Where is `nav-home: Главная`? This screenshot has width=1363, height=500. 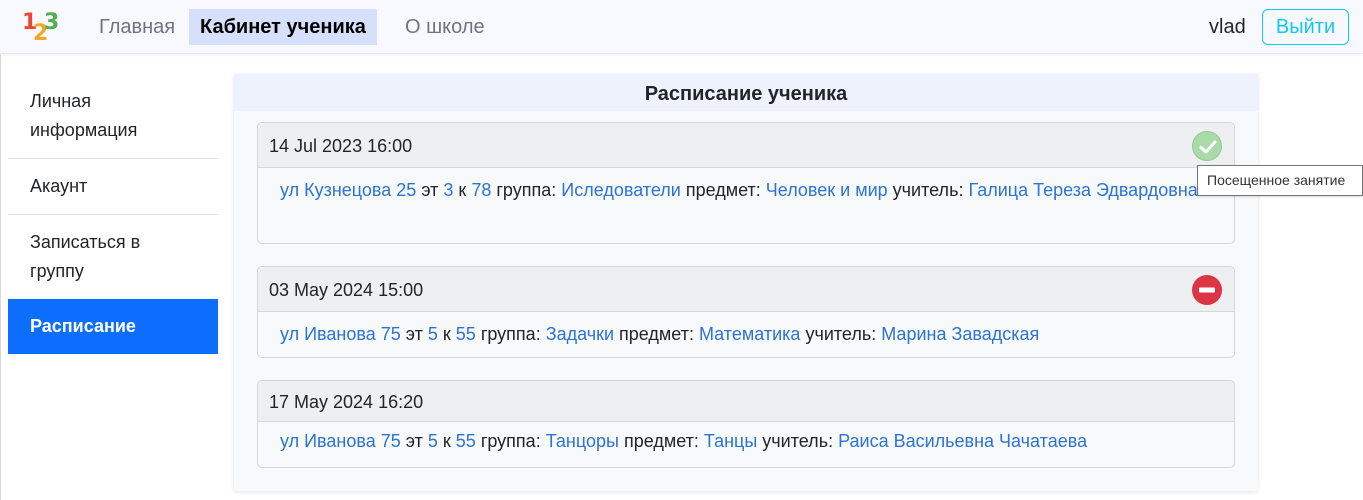 nav-home: Главная is located at coordinates (137, 27).